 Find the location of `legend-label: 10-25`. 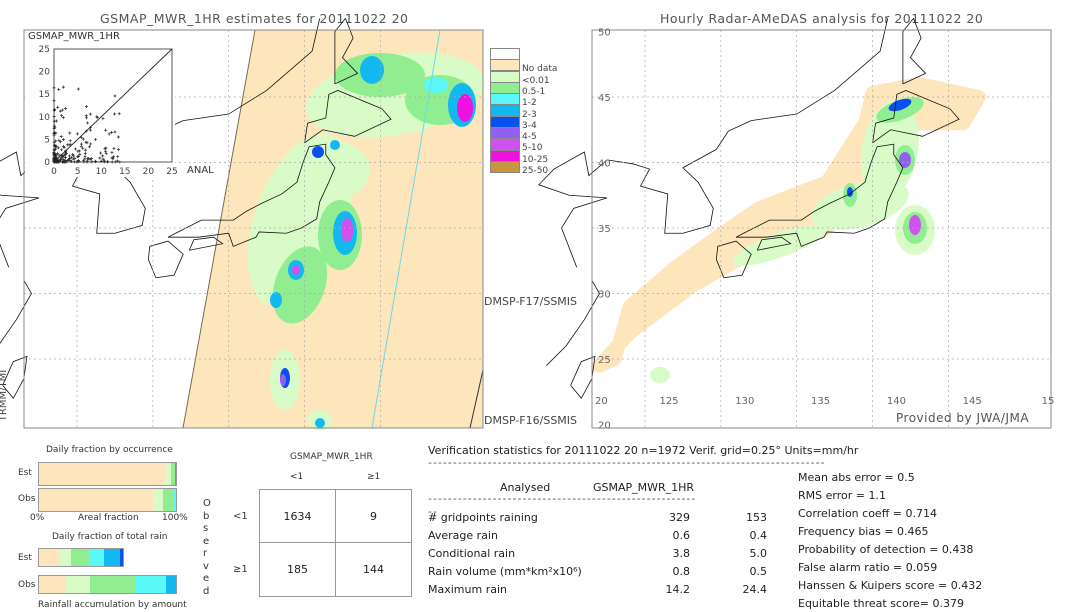

legend-label: 10-25 is located at coordinates (535, 159).